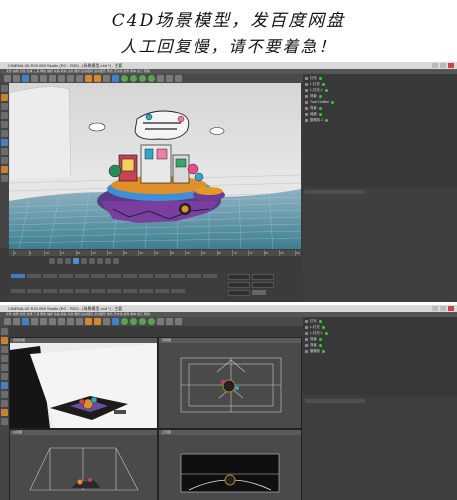  Describe the element at coordinates (239, 277) in the screenshot. I see `position-field` at that location.